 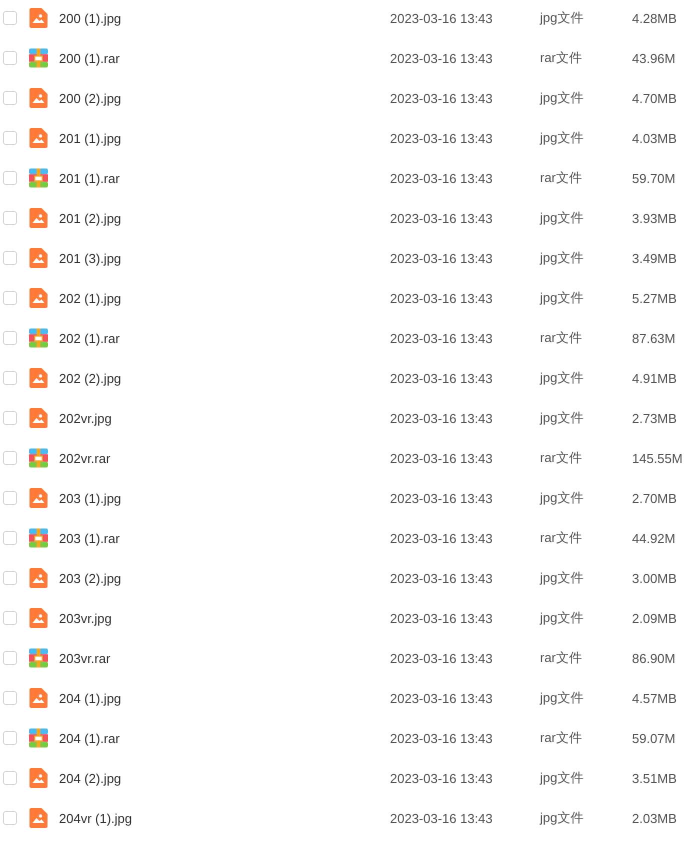 I want to click on file-size: 4.28MB, so click(x=654, y=18).